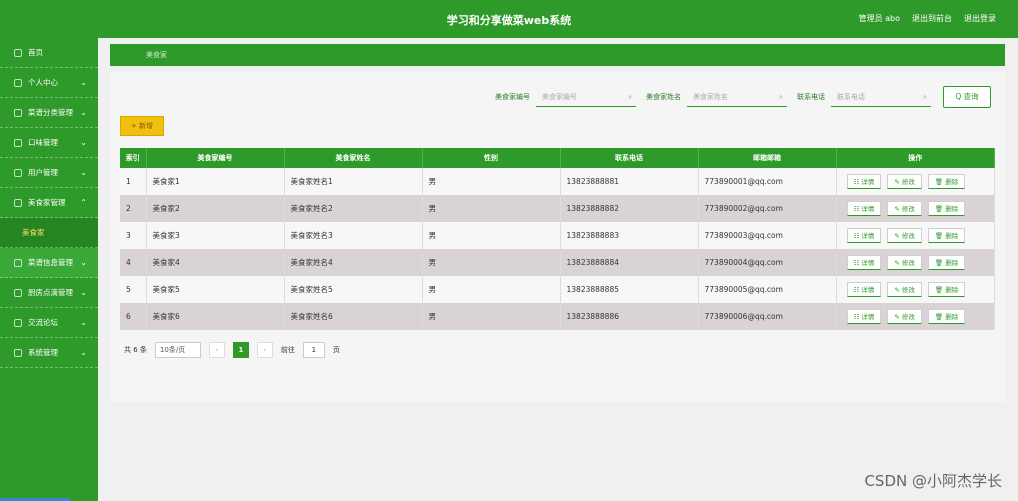  Describe the element at coordinates (353, 262) in the screenshot. I see `cell-name: 美食家姓名4` at that location.